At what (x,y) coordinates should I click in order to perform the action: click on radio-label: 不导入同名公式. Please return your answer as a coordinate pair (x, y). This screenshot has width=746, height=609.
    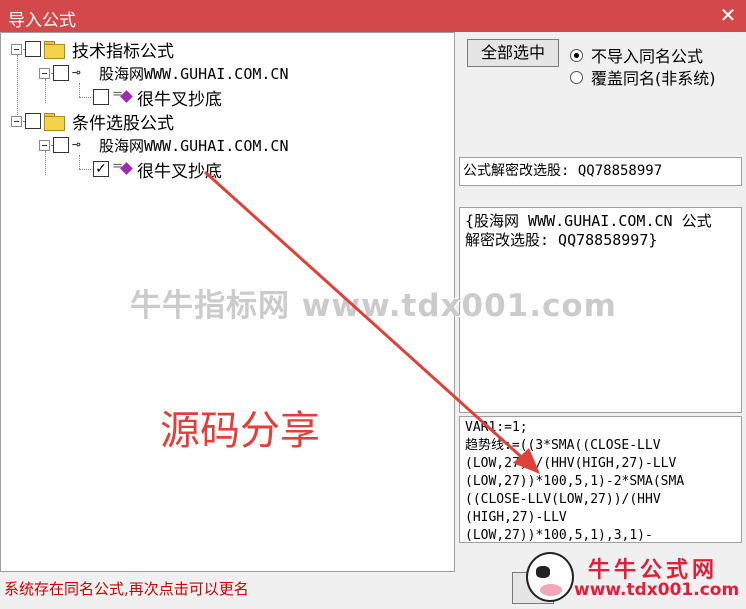
    Looking at the image, I should click on (647, 56).